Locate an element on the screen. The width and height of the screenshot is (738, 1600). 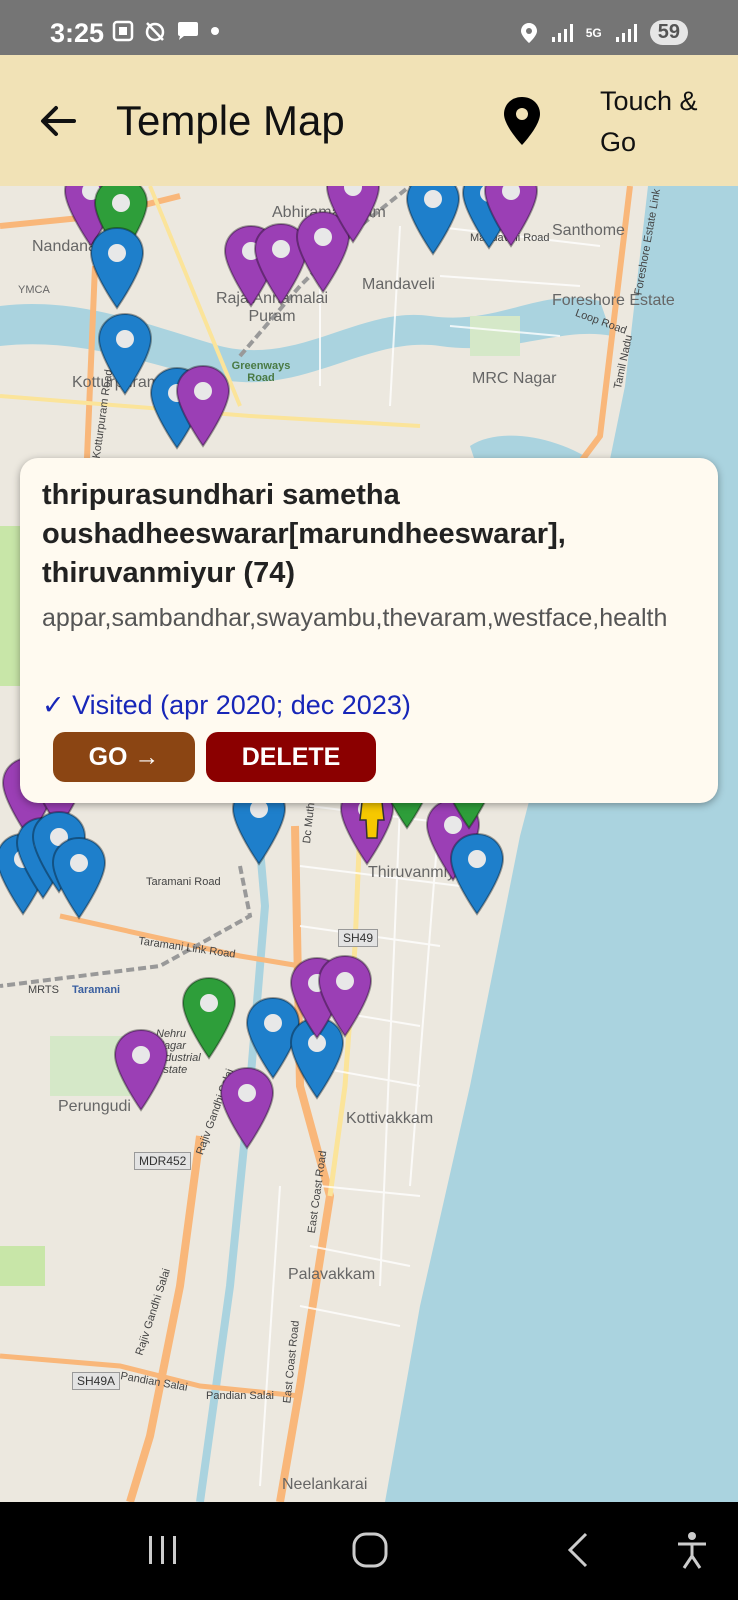
road-label-pandian-salai-2: Pandian Salai is located at coordinates (240, 1396).